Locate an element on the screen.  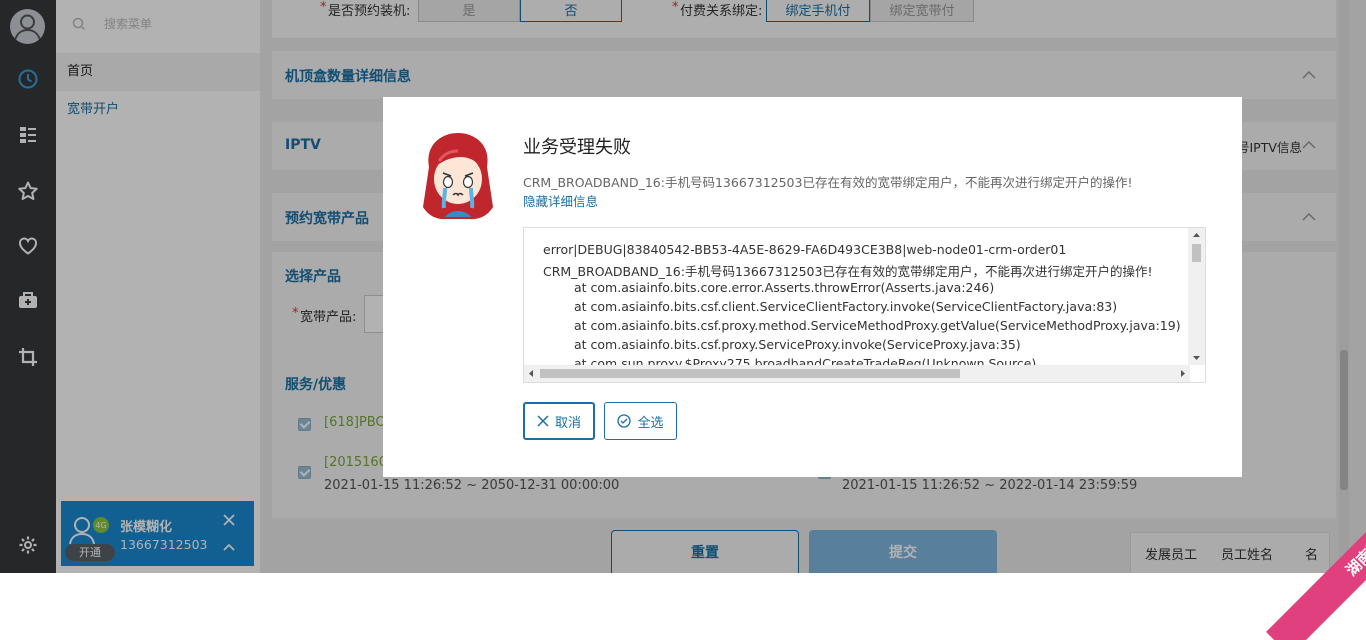
crying-girl-icon is located at coordinates (458, 177).